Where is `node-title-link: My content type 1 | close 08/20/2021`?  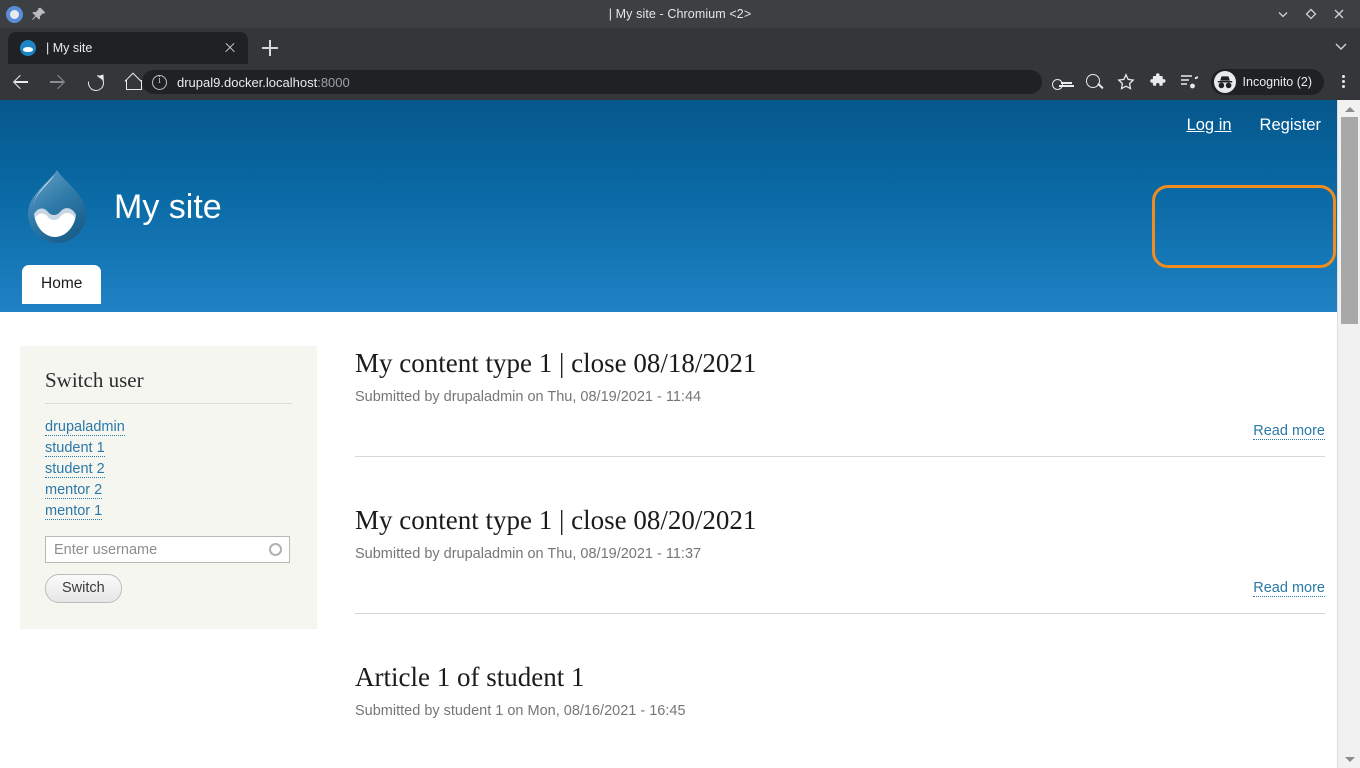
node-title-link: My content type 1 | close 08/20/2021 is located at coordinates (555, 520).